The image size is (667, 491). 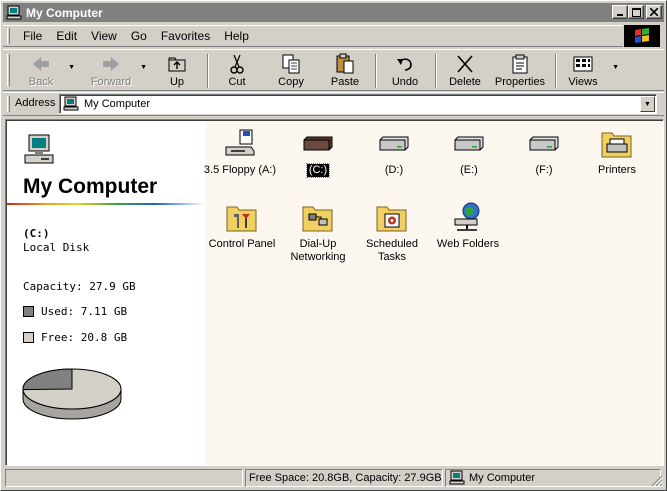 What do you see at coordinates (520, 64) in the screenshot?
I see `properties-icon` at bounding box center [520, 64].